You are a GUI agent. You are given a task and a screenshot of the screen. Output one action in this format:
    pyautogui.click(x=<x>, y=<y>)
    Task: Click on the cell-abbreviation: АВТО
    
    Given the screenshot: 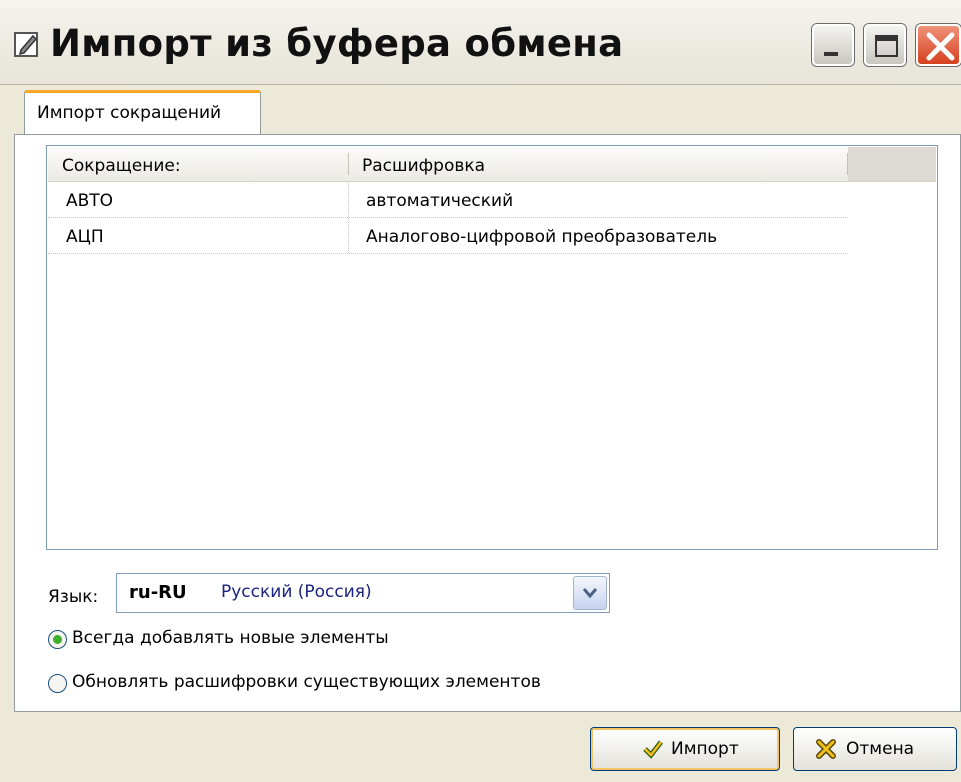 What is the action you would take?
    pyautogui.click(x=198, y=199)
    